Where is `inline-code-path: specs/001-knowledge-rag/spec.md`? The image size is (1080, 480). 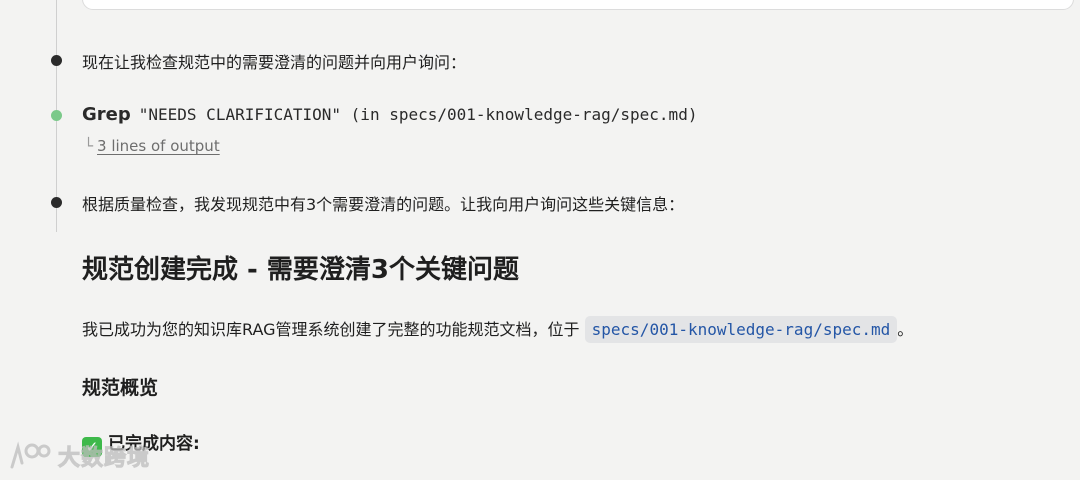 inline-code-path: specs/001-knowledge-rag/spec.md is located at coordinates (741, 329).